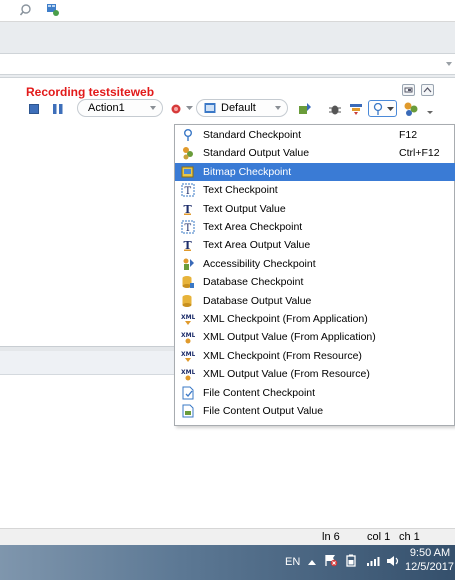 The width and height of the screenshot is (455, 580). Describe the element at coordinates (188, 209) in the screenshot. I see `text-output-icon: T` at that location.